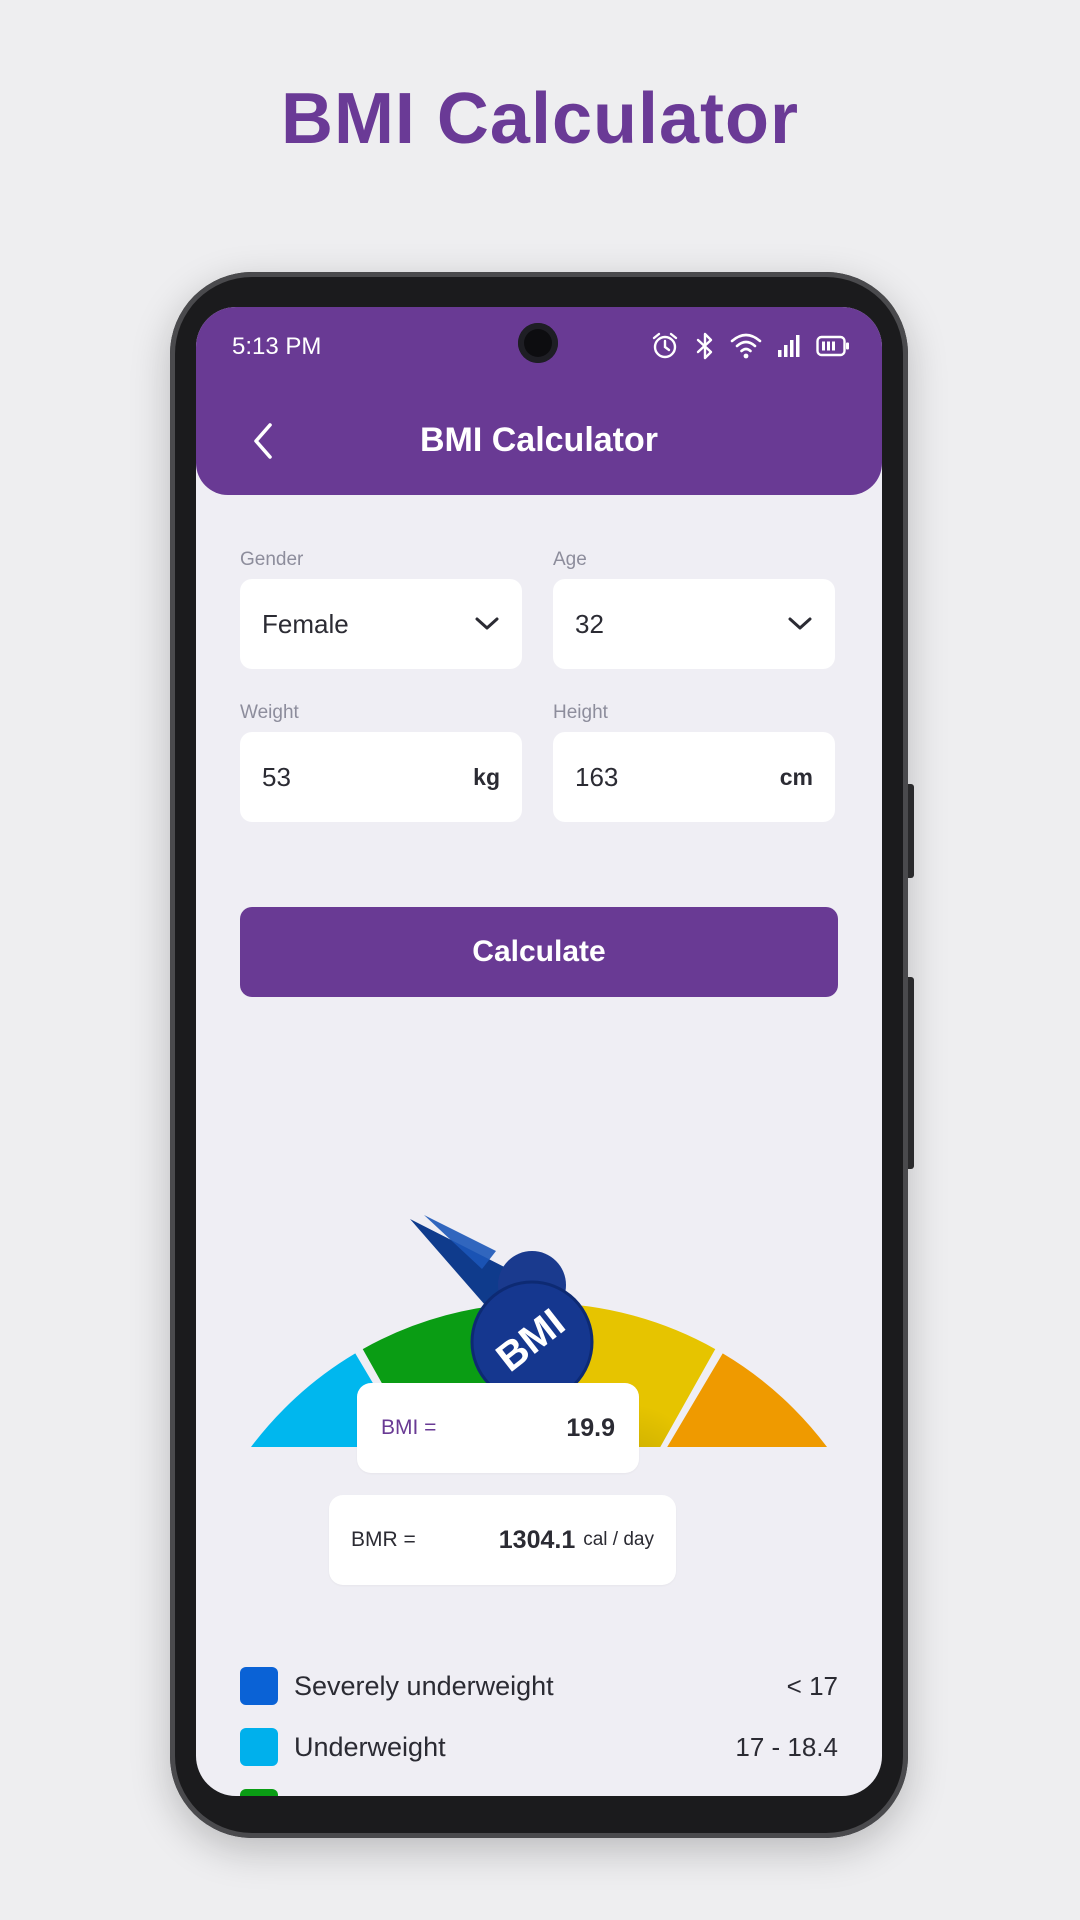 The width and height of the screenshot is (1080, 1920). Describe the element at coordinates (486, 776) in the screenshot. I see `weight-unit: kg` at that location.